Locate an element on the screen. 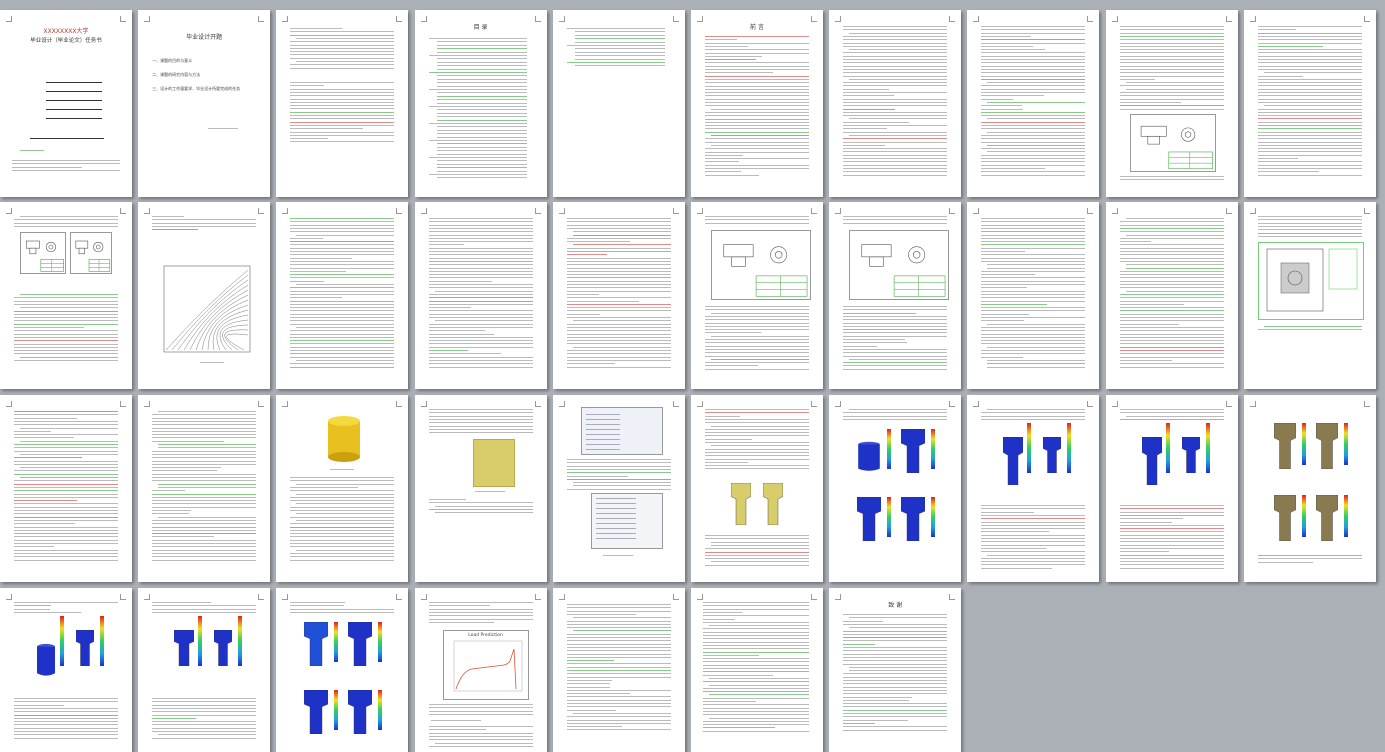 The width and height of the screenshot is (1385, 752). page-thumbnail: XXXXXXXX大学 毕业设计（毕业论文）任务书 is located at coordinates (66, 103).